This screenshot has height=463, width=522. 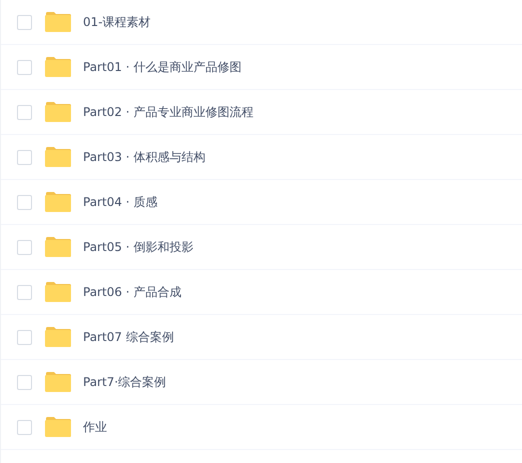 I want to click on folder-name: Part7·综合案例, so click(x=124, y=382).